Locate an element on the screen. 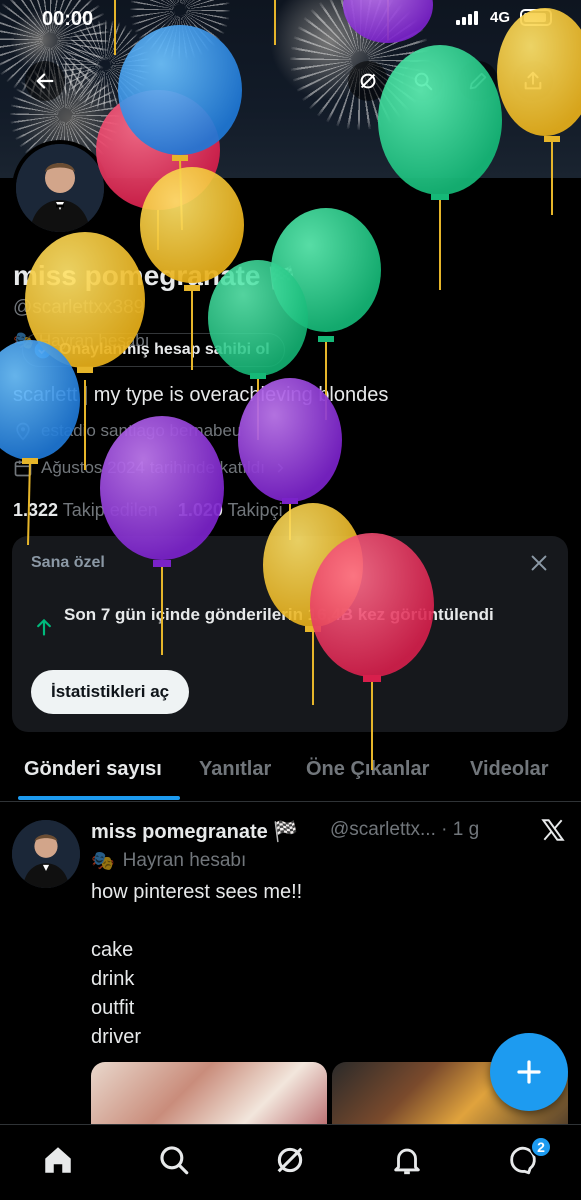 The height and width of the screenshot is (1200, 581). profile-handle: @scarlettxx389 is located at coordinates (79, 307).